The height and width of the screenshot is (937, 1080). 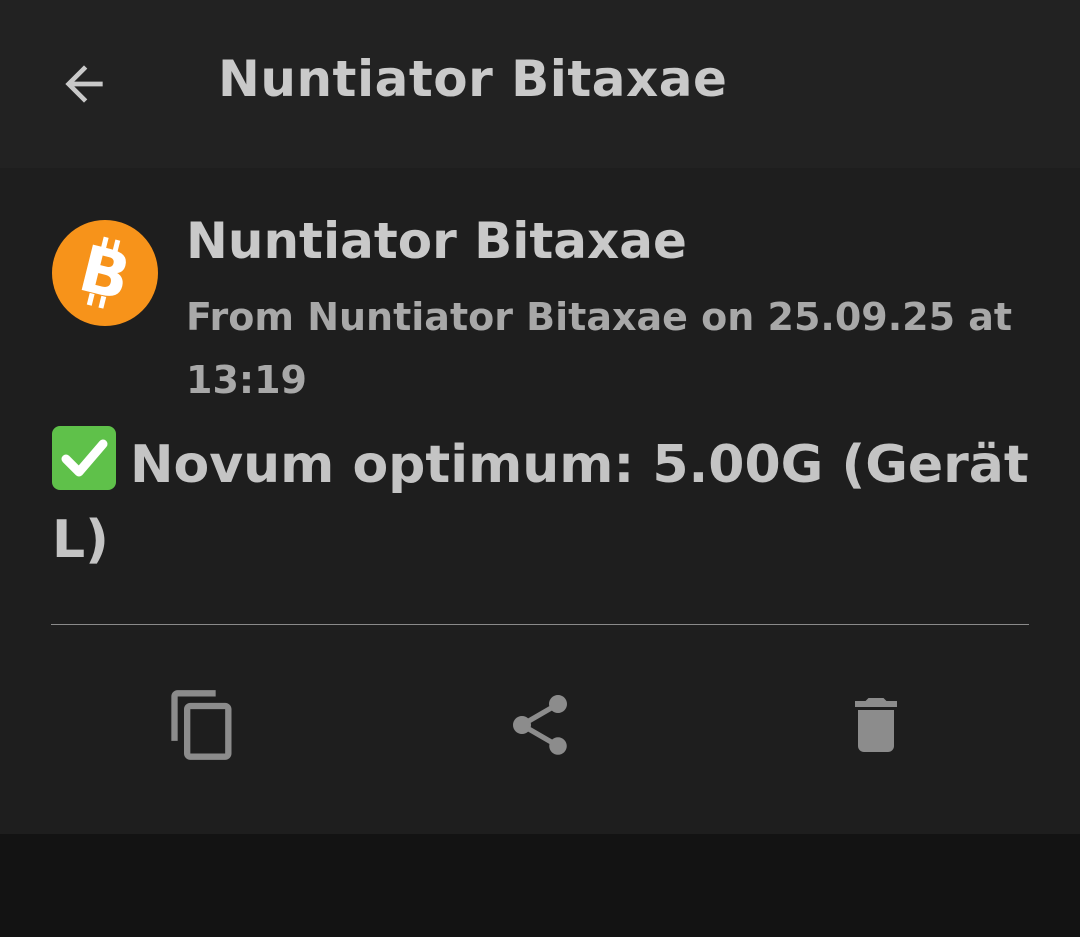 I want to click on copy-icon, so click(x=201, y=725).